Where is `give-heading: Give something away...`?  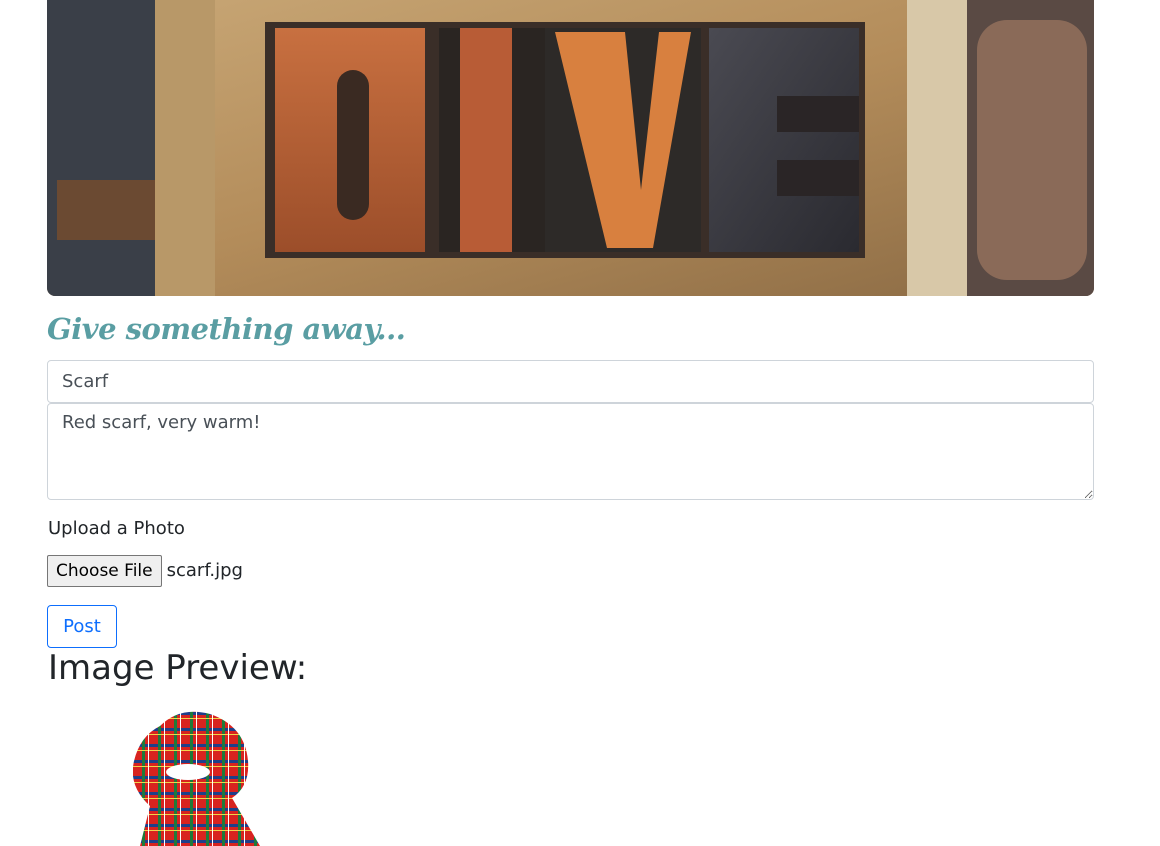
give-heading: Give something away... is located at coordinates (226, 329).